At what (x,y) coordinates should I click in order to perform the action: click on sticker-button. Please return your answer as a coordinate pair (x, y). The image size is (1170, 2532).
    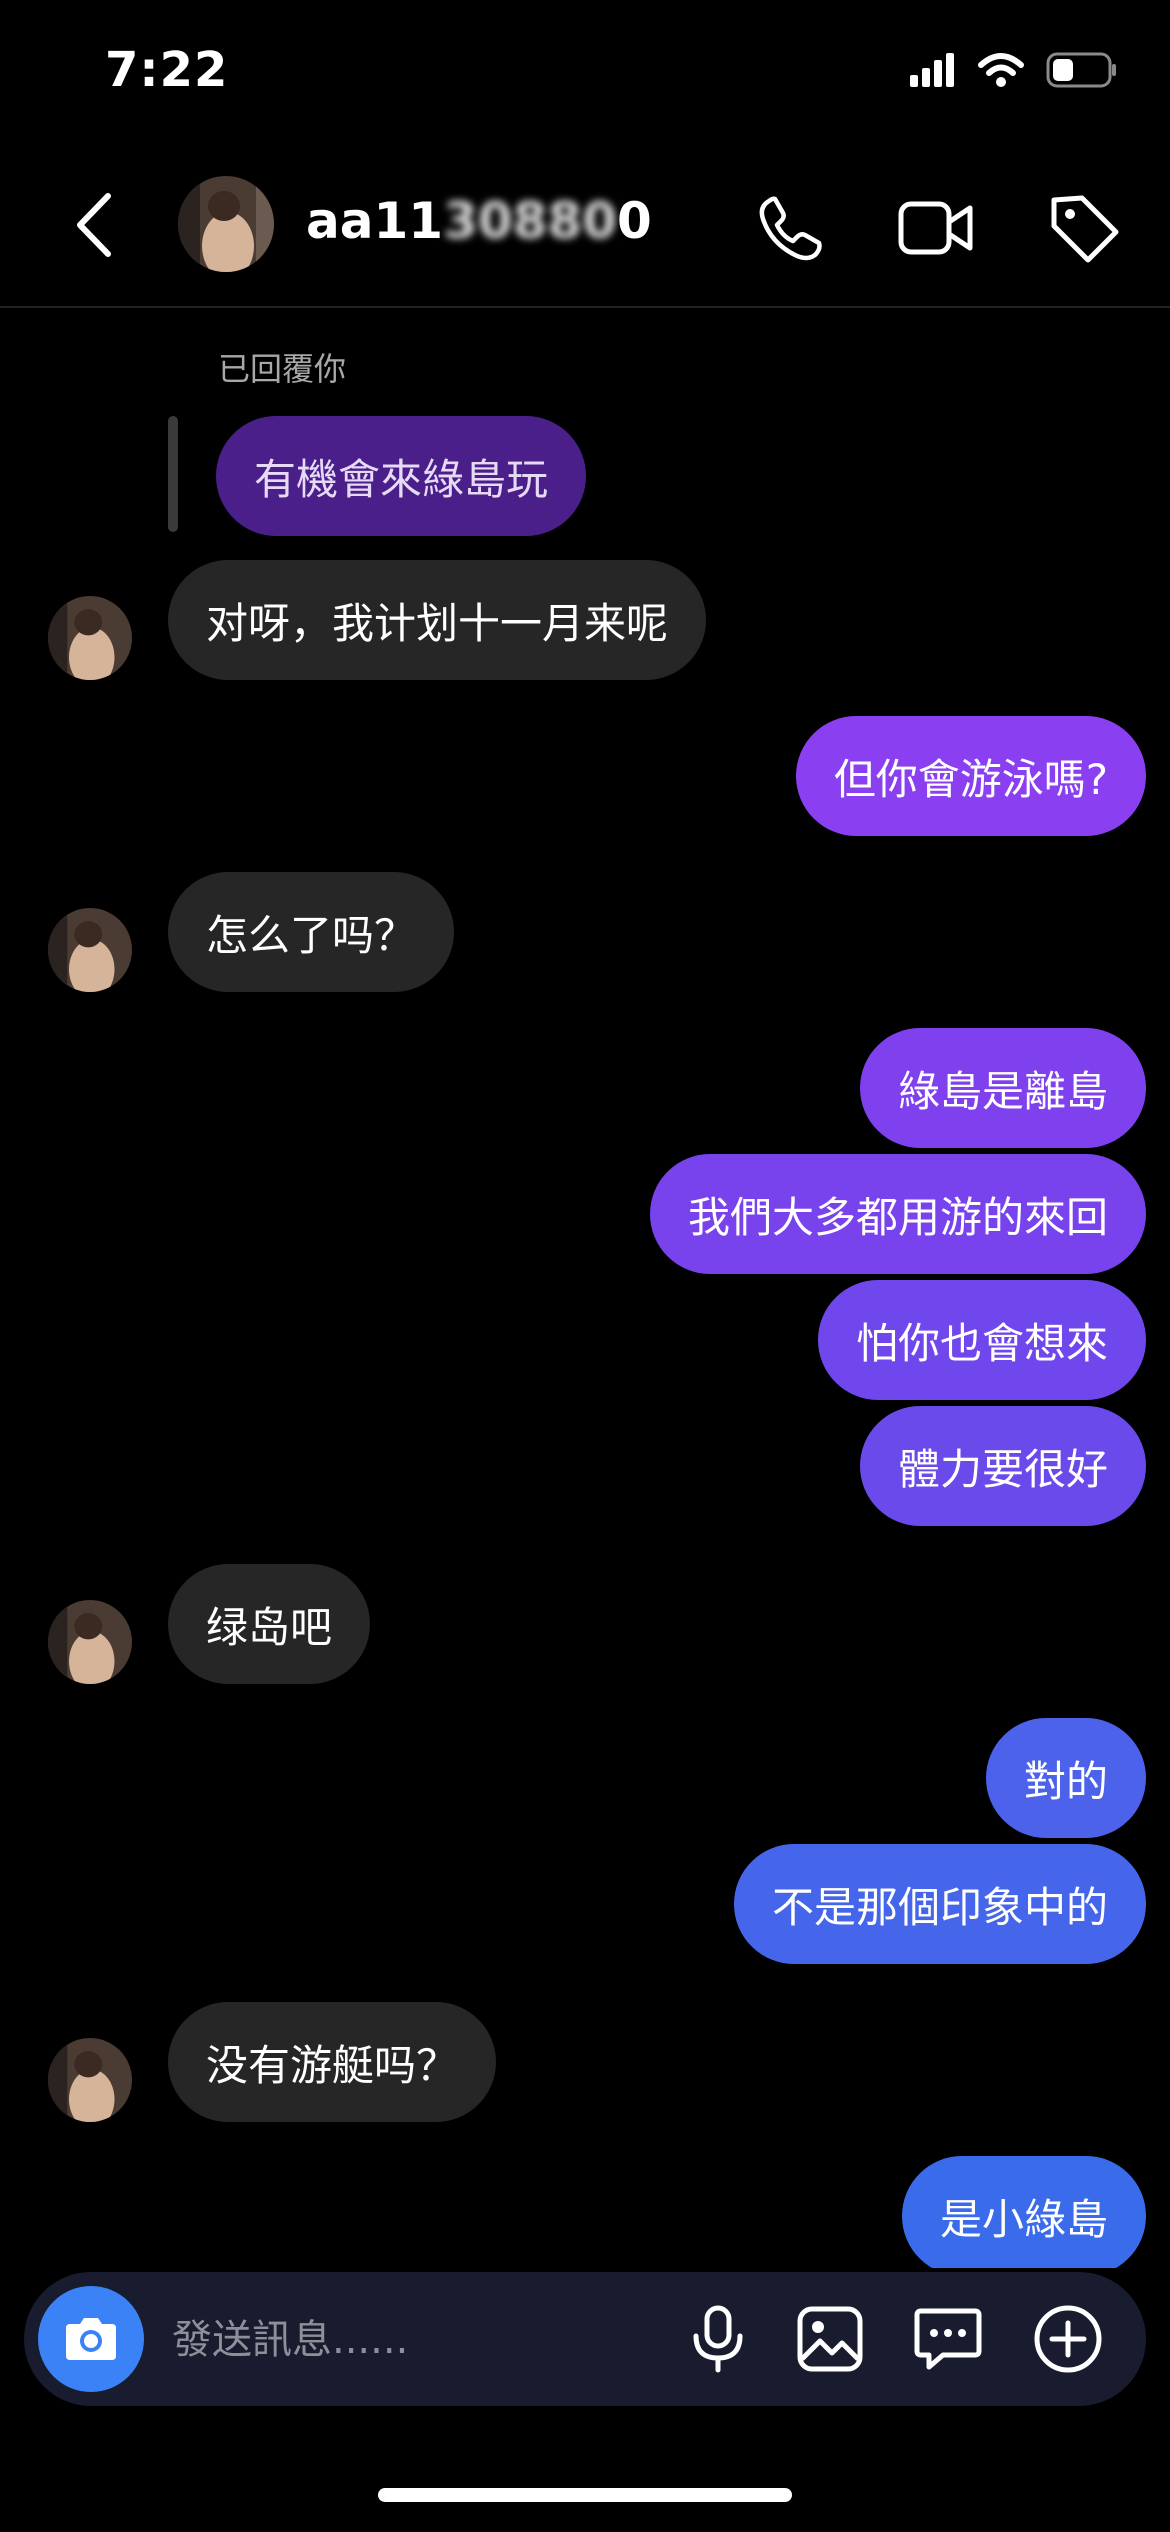
    Looking at the image, I should click on (948, 2339).